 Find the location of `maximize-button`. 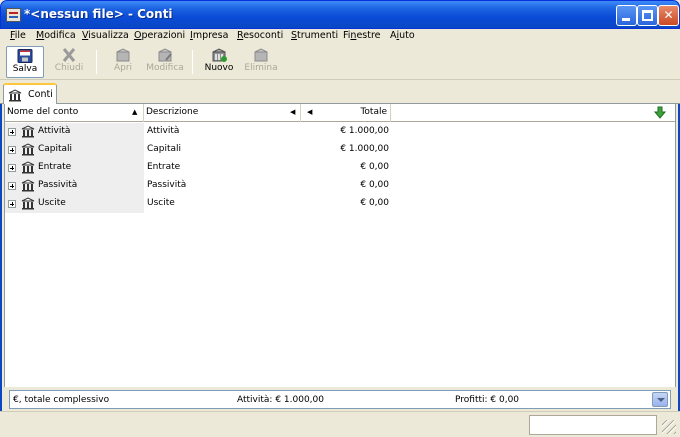

maximize-button is located at coordinates (647, 15).